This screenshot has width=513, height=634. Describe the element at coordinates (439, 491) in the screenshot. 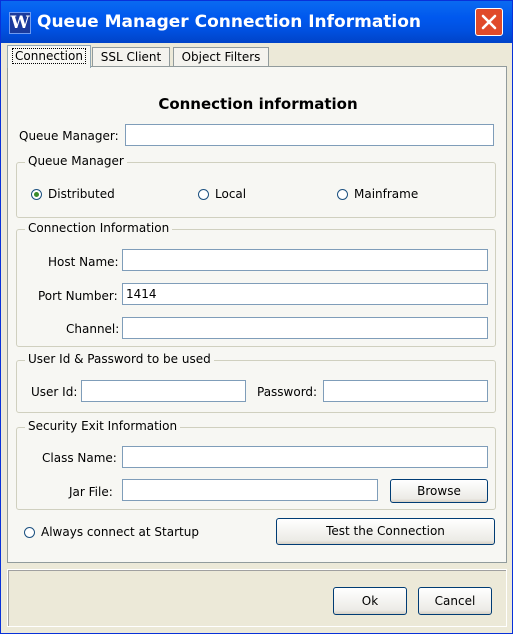

I see `browse-button: Browse` at that location.